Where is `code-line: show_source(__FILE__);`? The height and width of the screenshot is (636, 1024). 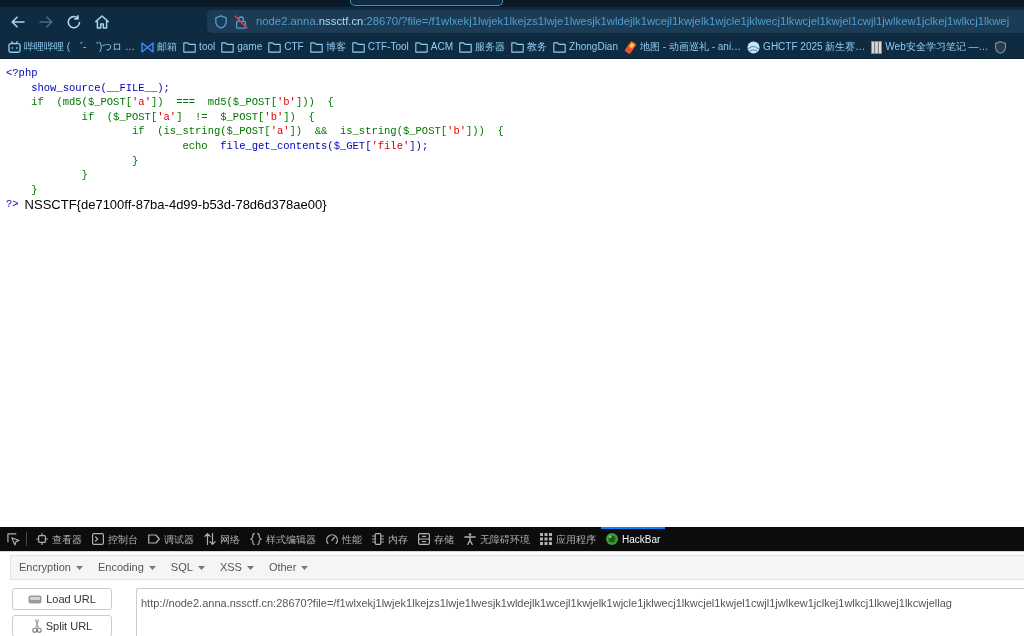
code-line: show_source(__FILE__); is located at coordinates (100, 88).